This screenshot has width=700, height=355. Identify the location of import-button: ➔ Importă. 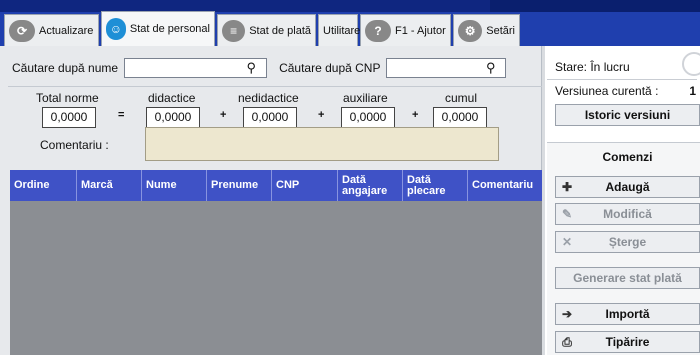
(627, 314).